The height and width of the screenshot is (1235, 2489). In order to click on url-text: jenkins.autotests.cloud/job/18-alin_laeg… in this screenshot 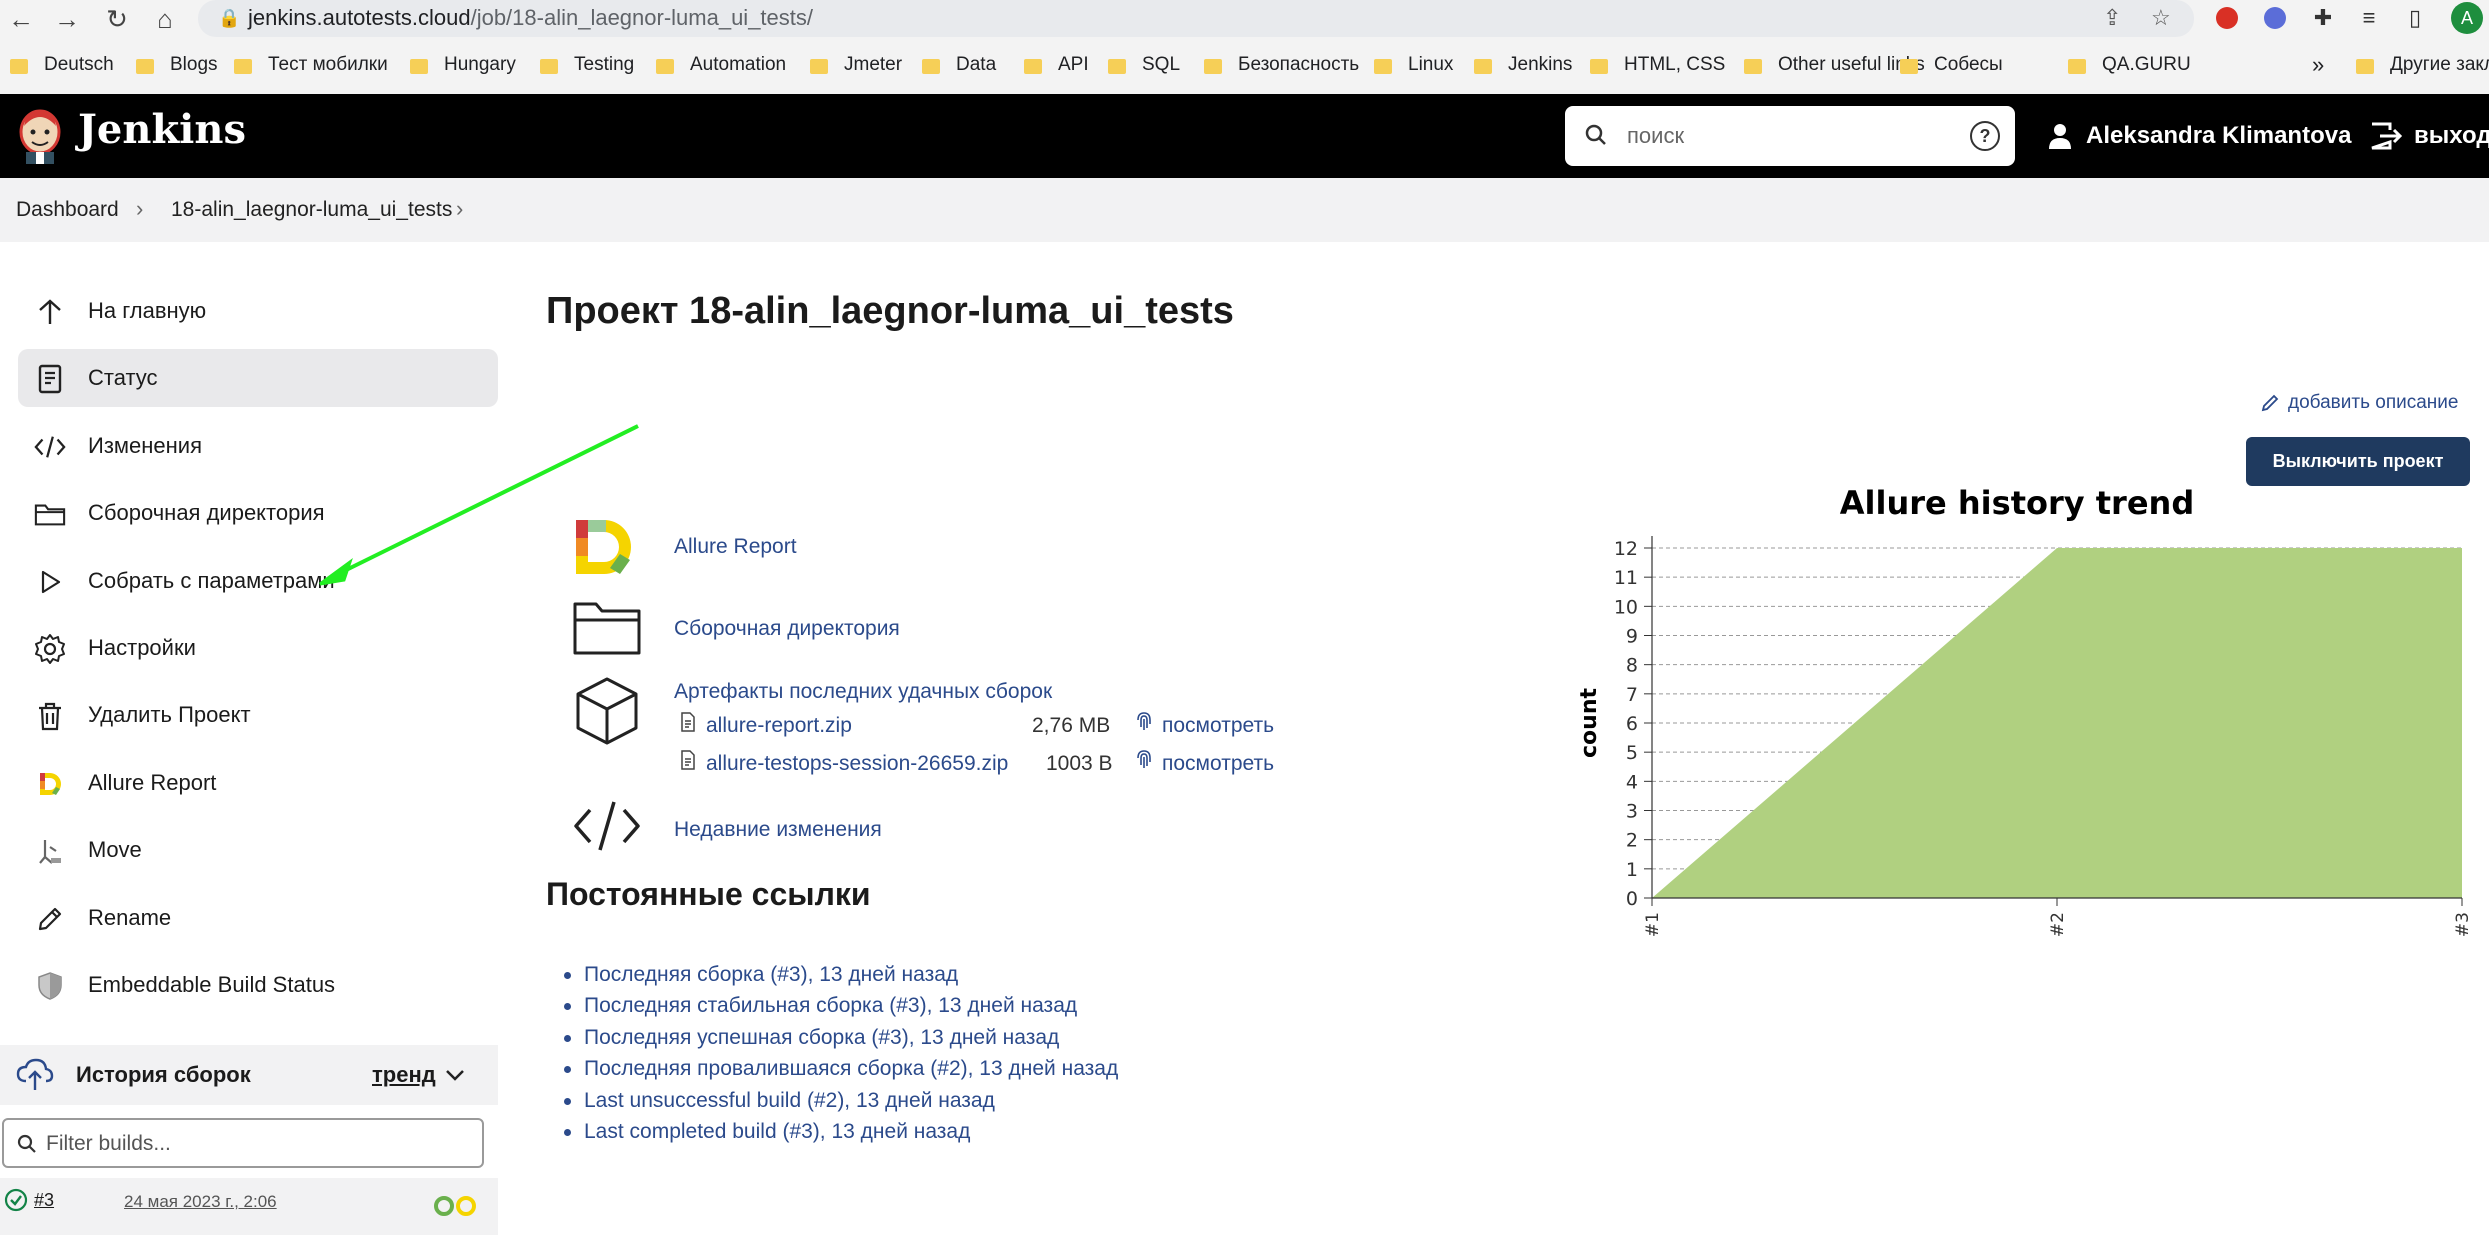, I will do `click(530, 18)`.